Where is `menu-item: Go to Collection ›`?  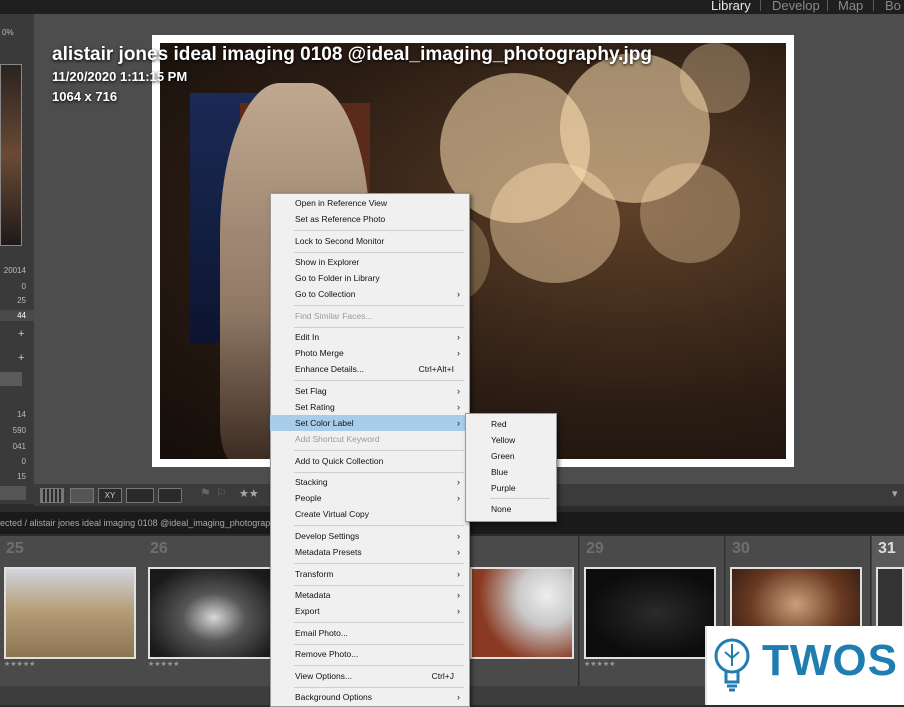 menu-item: Go to Collection › is located at coordinates (369, 294).